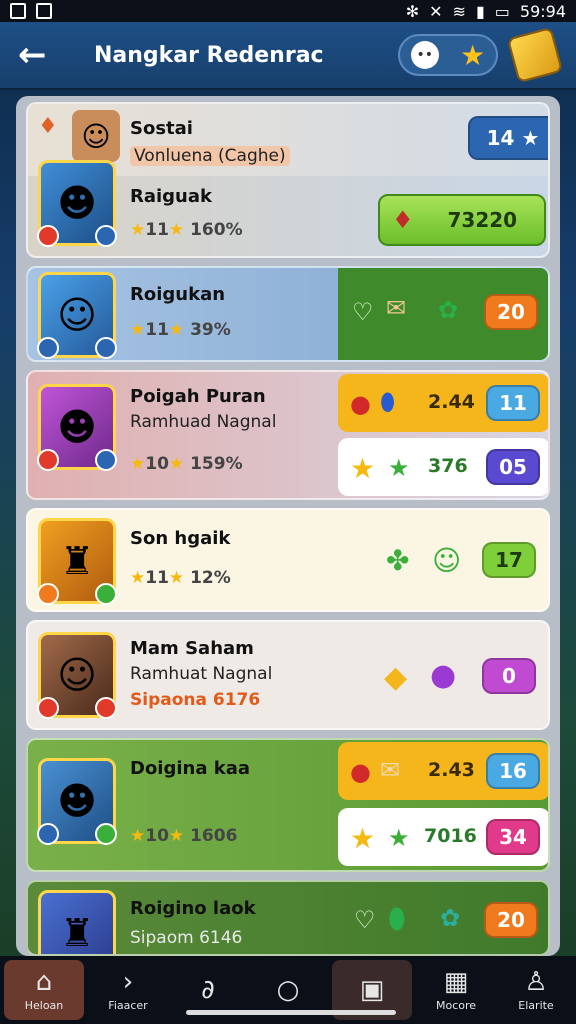 This screenshot has width=576, height=1024. I want to click on reward-value: 73220, so click(482, 220).